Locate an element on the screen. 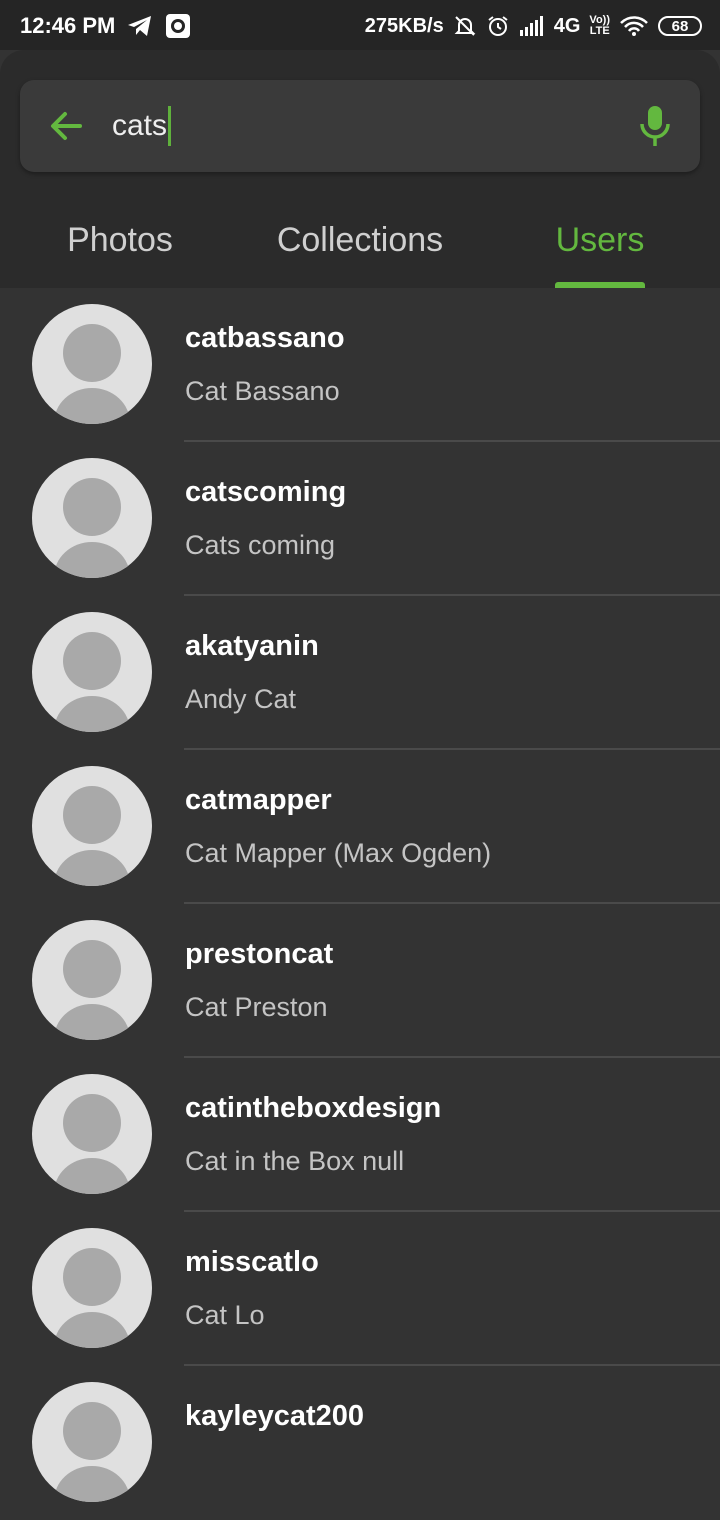 The image size is (720, 1520). user-list-item: catintheboxdesign Cat in the Box null is located at coordinates (360, 1135).